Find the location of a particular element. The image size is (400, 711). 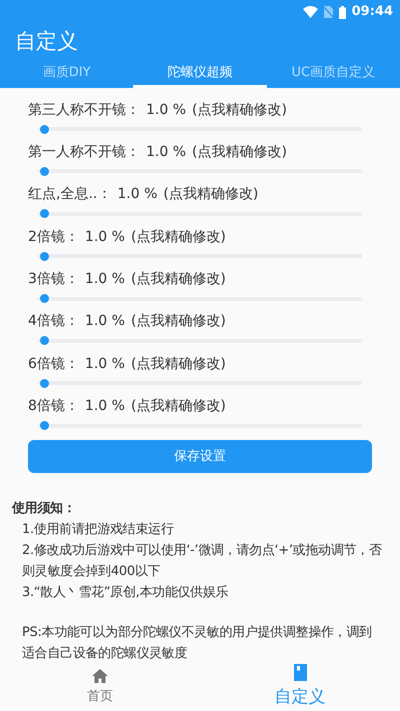

status-time: 09:44 is located at coordinates (372, 12).